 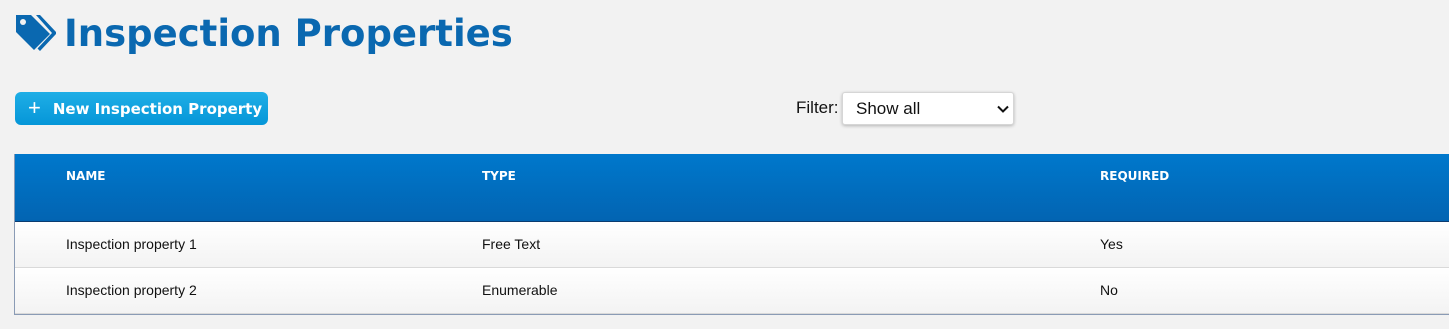 I want to click on filter-select: Show all, so click(x=928, y=108).